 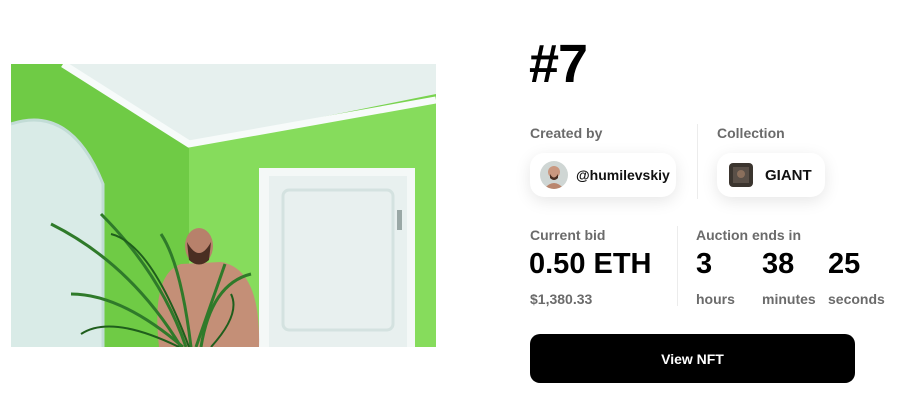 What do you see at coordinates (741, 175) in the screenshot?
I see `collection-thumbnail` at bounding box center [741, 175].